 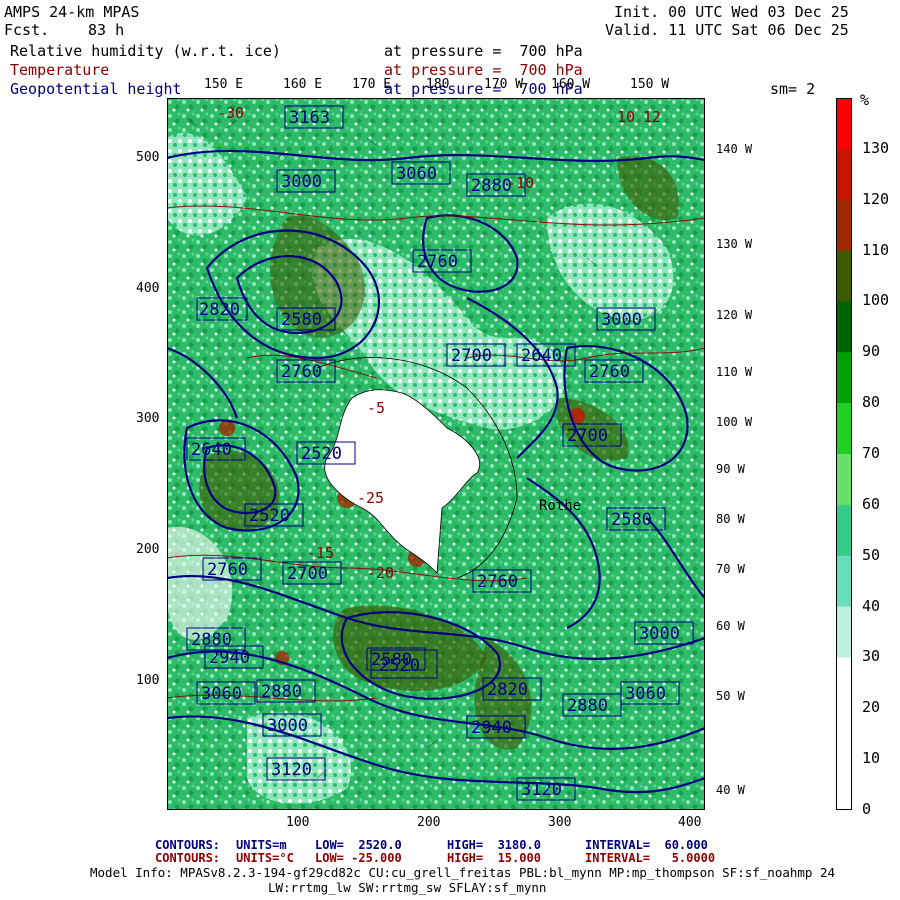 What do you see at coordinates (871, 554) in the screenshot?
I see `colorbar-label: 50` at bounding box center [871, 554].